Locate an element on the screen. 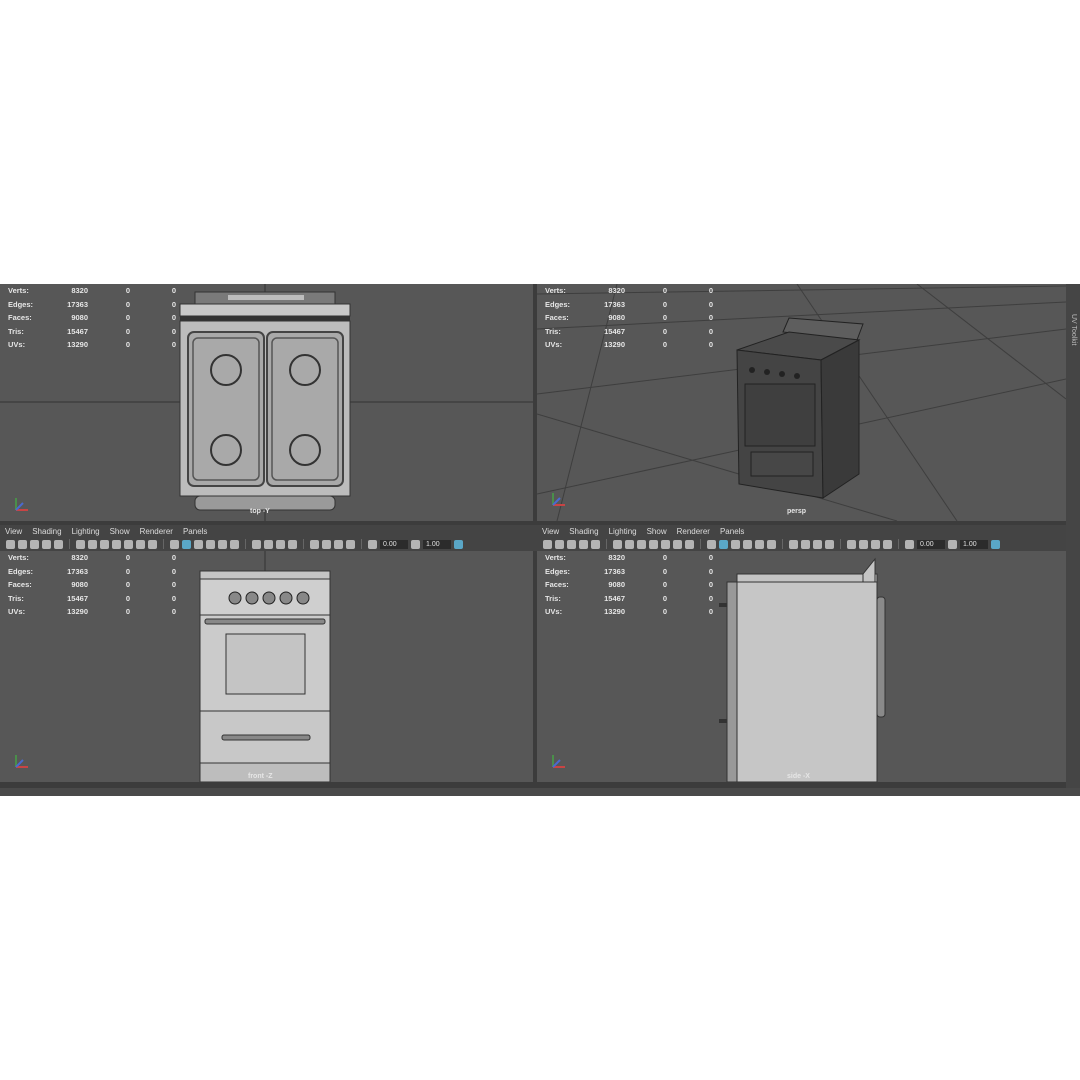 This screenshot has width=1080, height=1080. uv-toolkit-tab: UV Toolkit is located at coordinates (1073, 329).